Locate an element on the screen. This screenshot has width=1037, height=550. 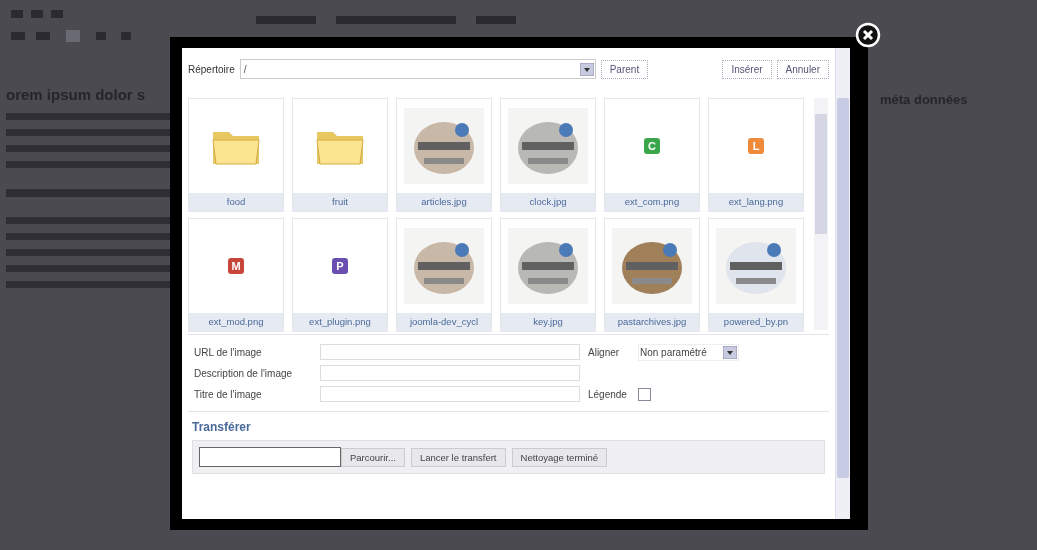
close-icon is located at coordinates (868, 35).